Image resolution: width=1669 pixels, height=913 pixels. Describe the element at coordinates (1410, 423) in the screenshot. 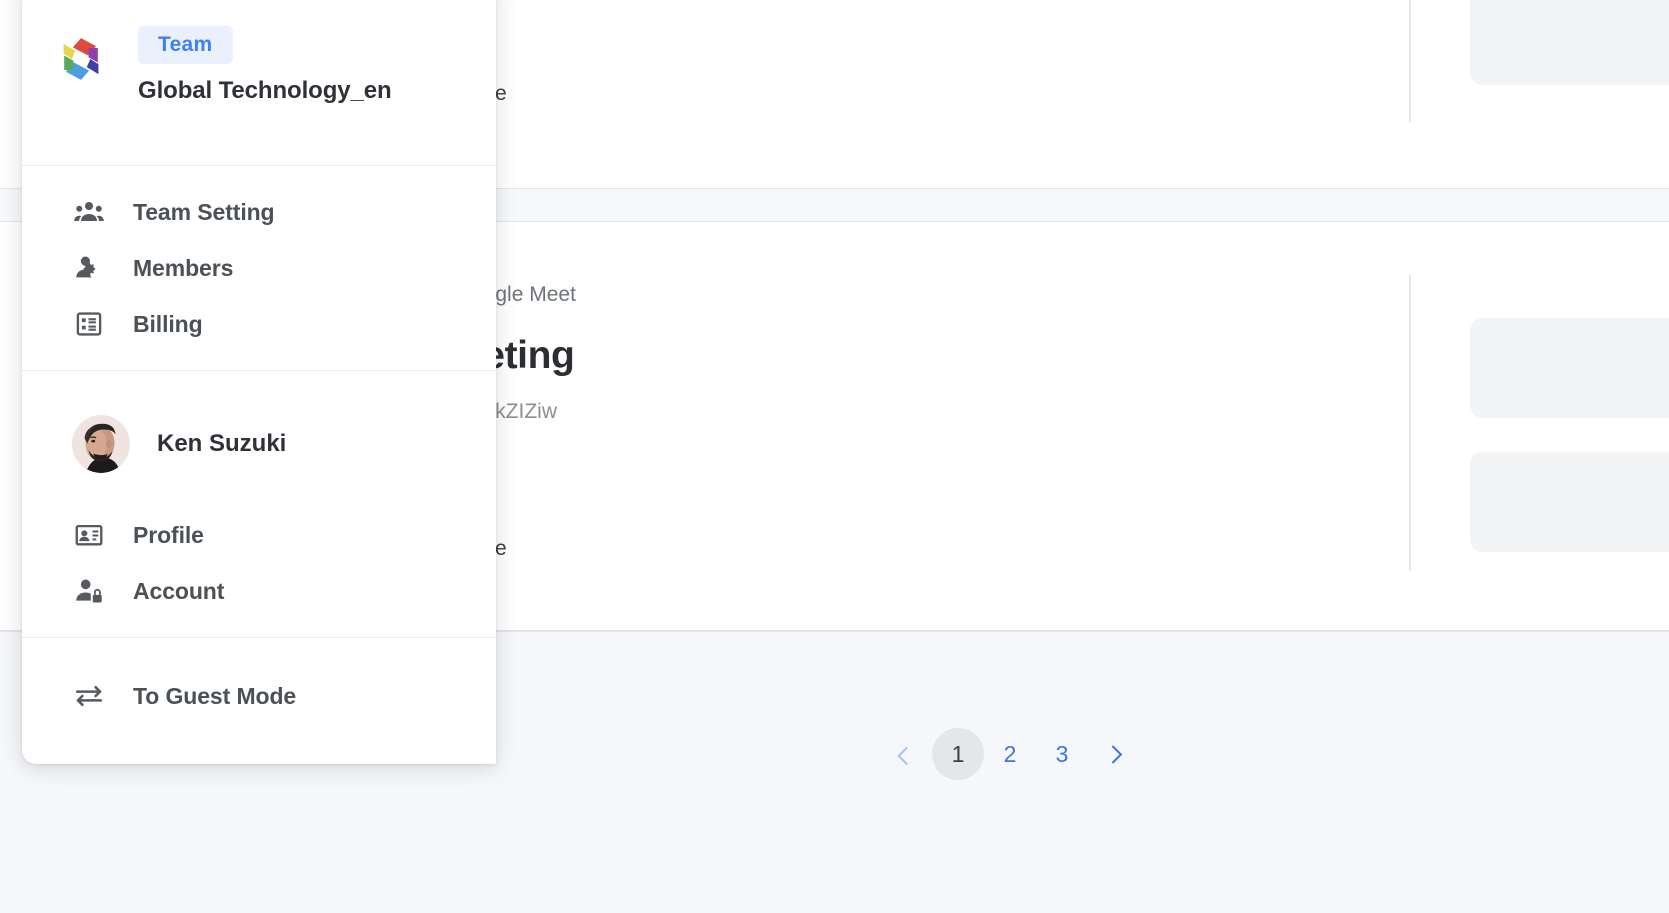

I see `background-column-divider-middle` at that location.